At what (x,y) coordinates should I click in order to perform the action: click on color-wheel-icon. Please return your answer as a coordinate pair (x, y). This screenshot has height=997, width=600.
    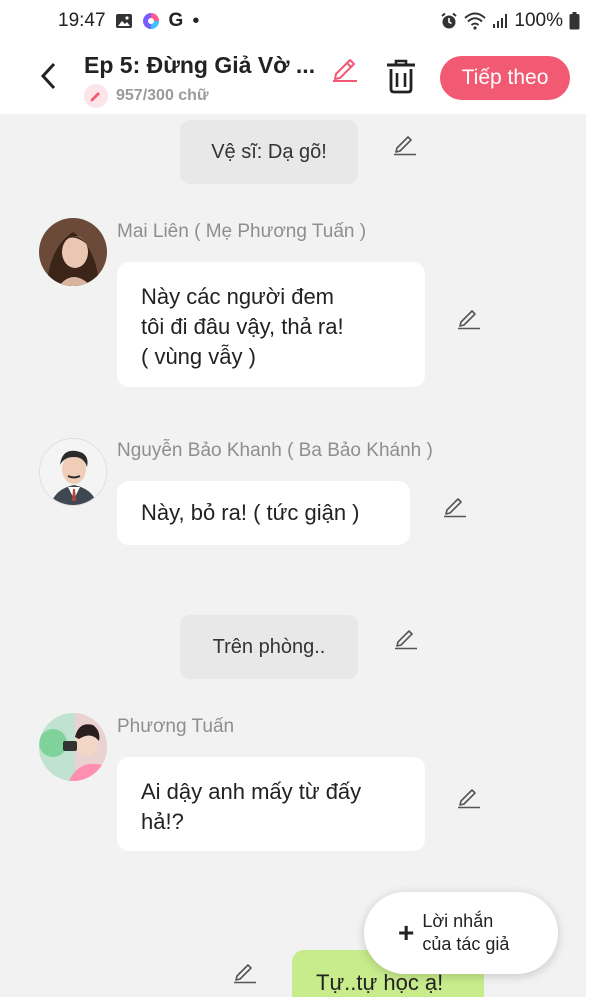
    Looking at the image, I should click on (151, 21).